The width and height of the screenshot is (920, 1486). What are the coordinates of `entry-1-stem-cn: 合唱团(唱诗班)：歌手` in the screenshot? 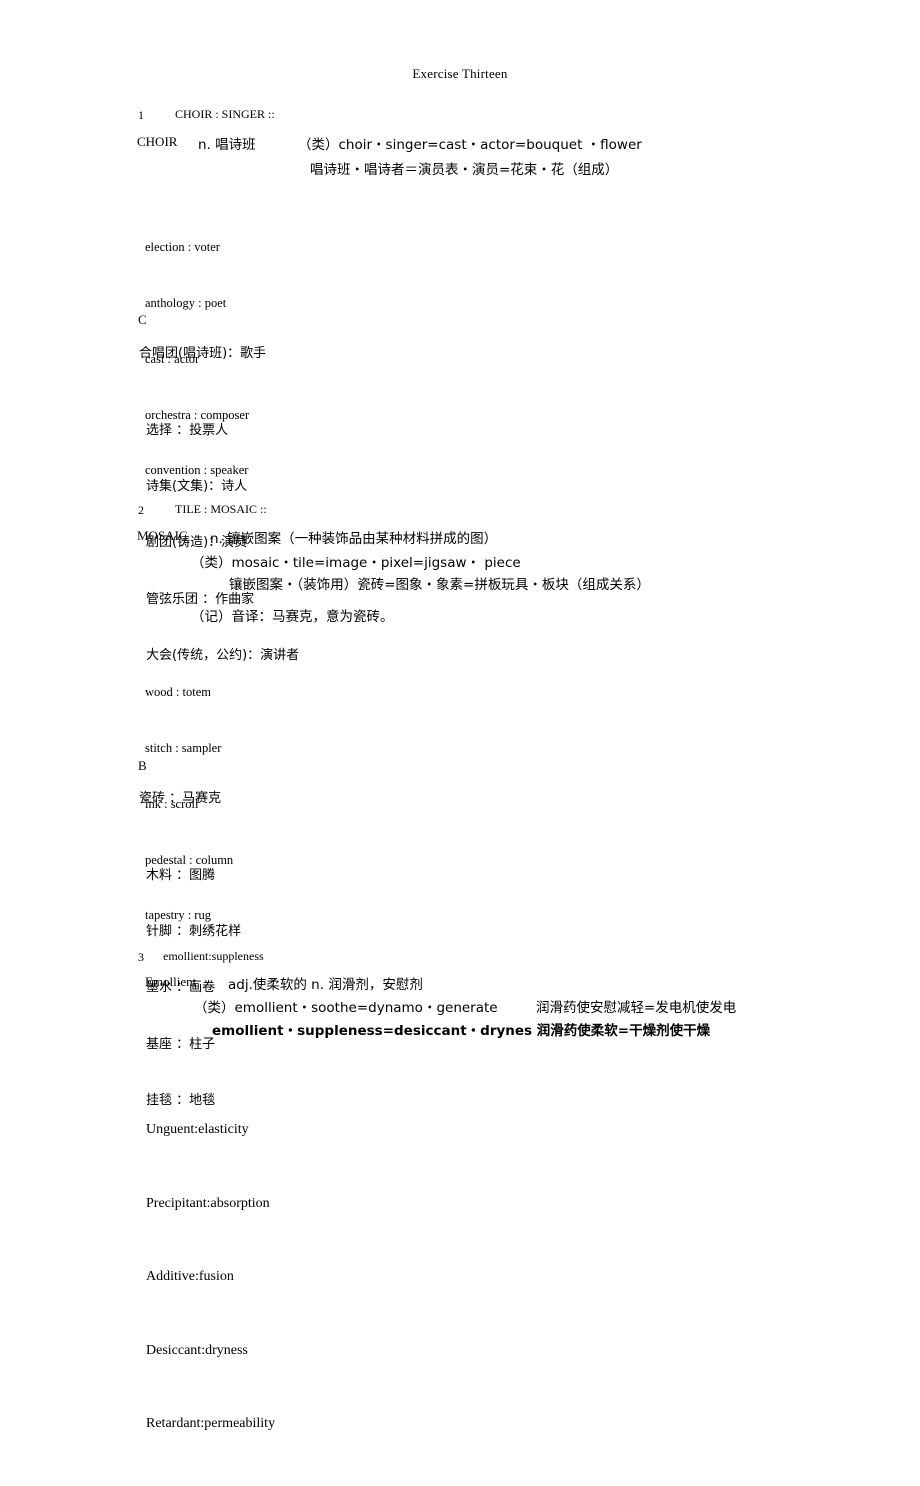 It's located at (203, 353).